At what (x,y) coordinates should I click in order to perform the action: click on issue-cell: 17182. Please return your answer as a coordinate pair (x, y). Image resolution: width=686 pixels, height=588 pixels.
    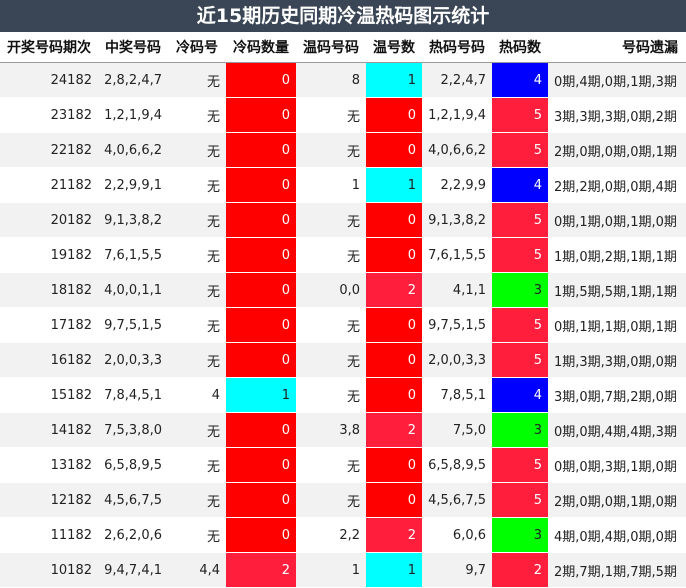
    Looking at the image, I should click on (49, 325).